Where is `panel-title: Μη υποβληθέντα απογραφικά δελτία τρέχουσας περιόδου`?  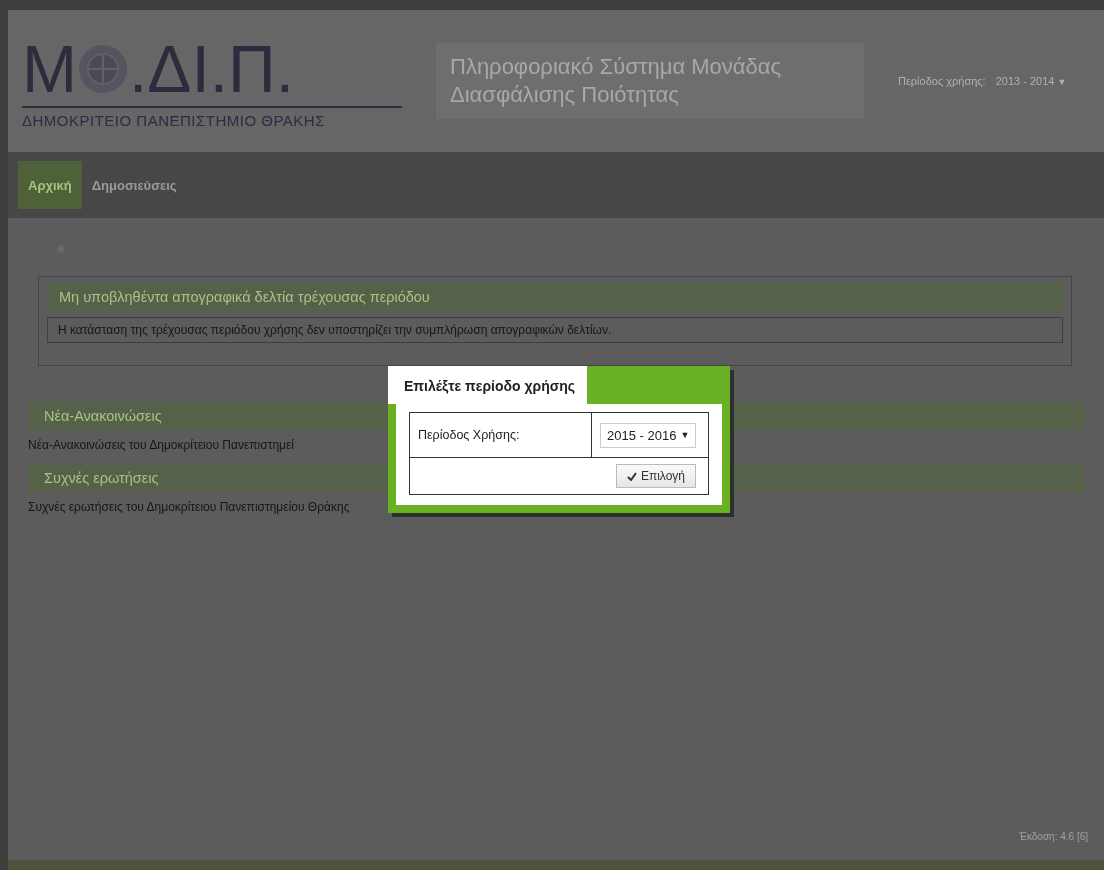 panel-title: Μη υποβληθέντα απογραφικά δελτία τρέχουσας περιόδου is located at coordinates (555, 297).